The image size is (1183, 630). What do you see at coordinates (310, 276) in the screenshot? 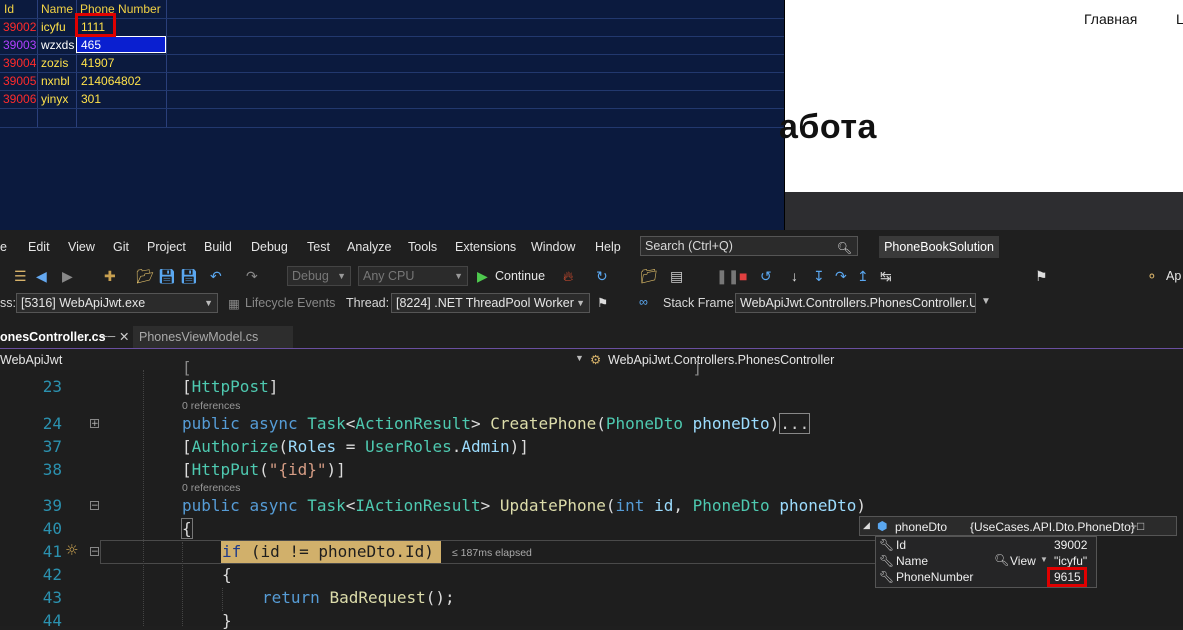
I see `config-value: Debug` at bounding box center [310, 276].